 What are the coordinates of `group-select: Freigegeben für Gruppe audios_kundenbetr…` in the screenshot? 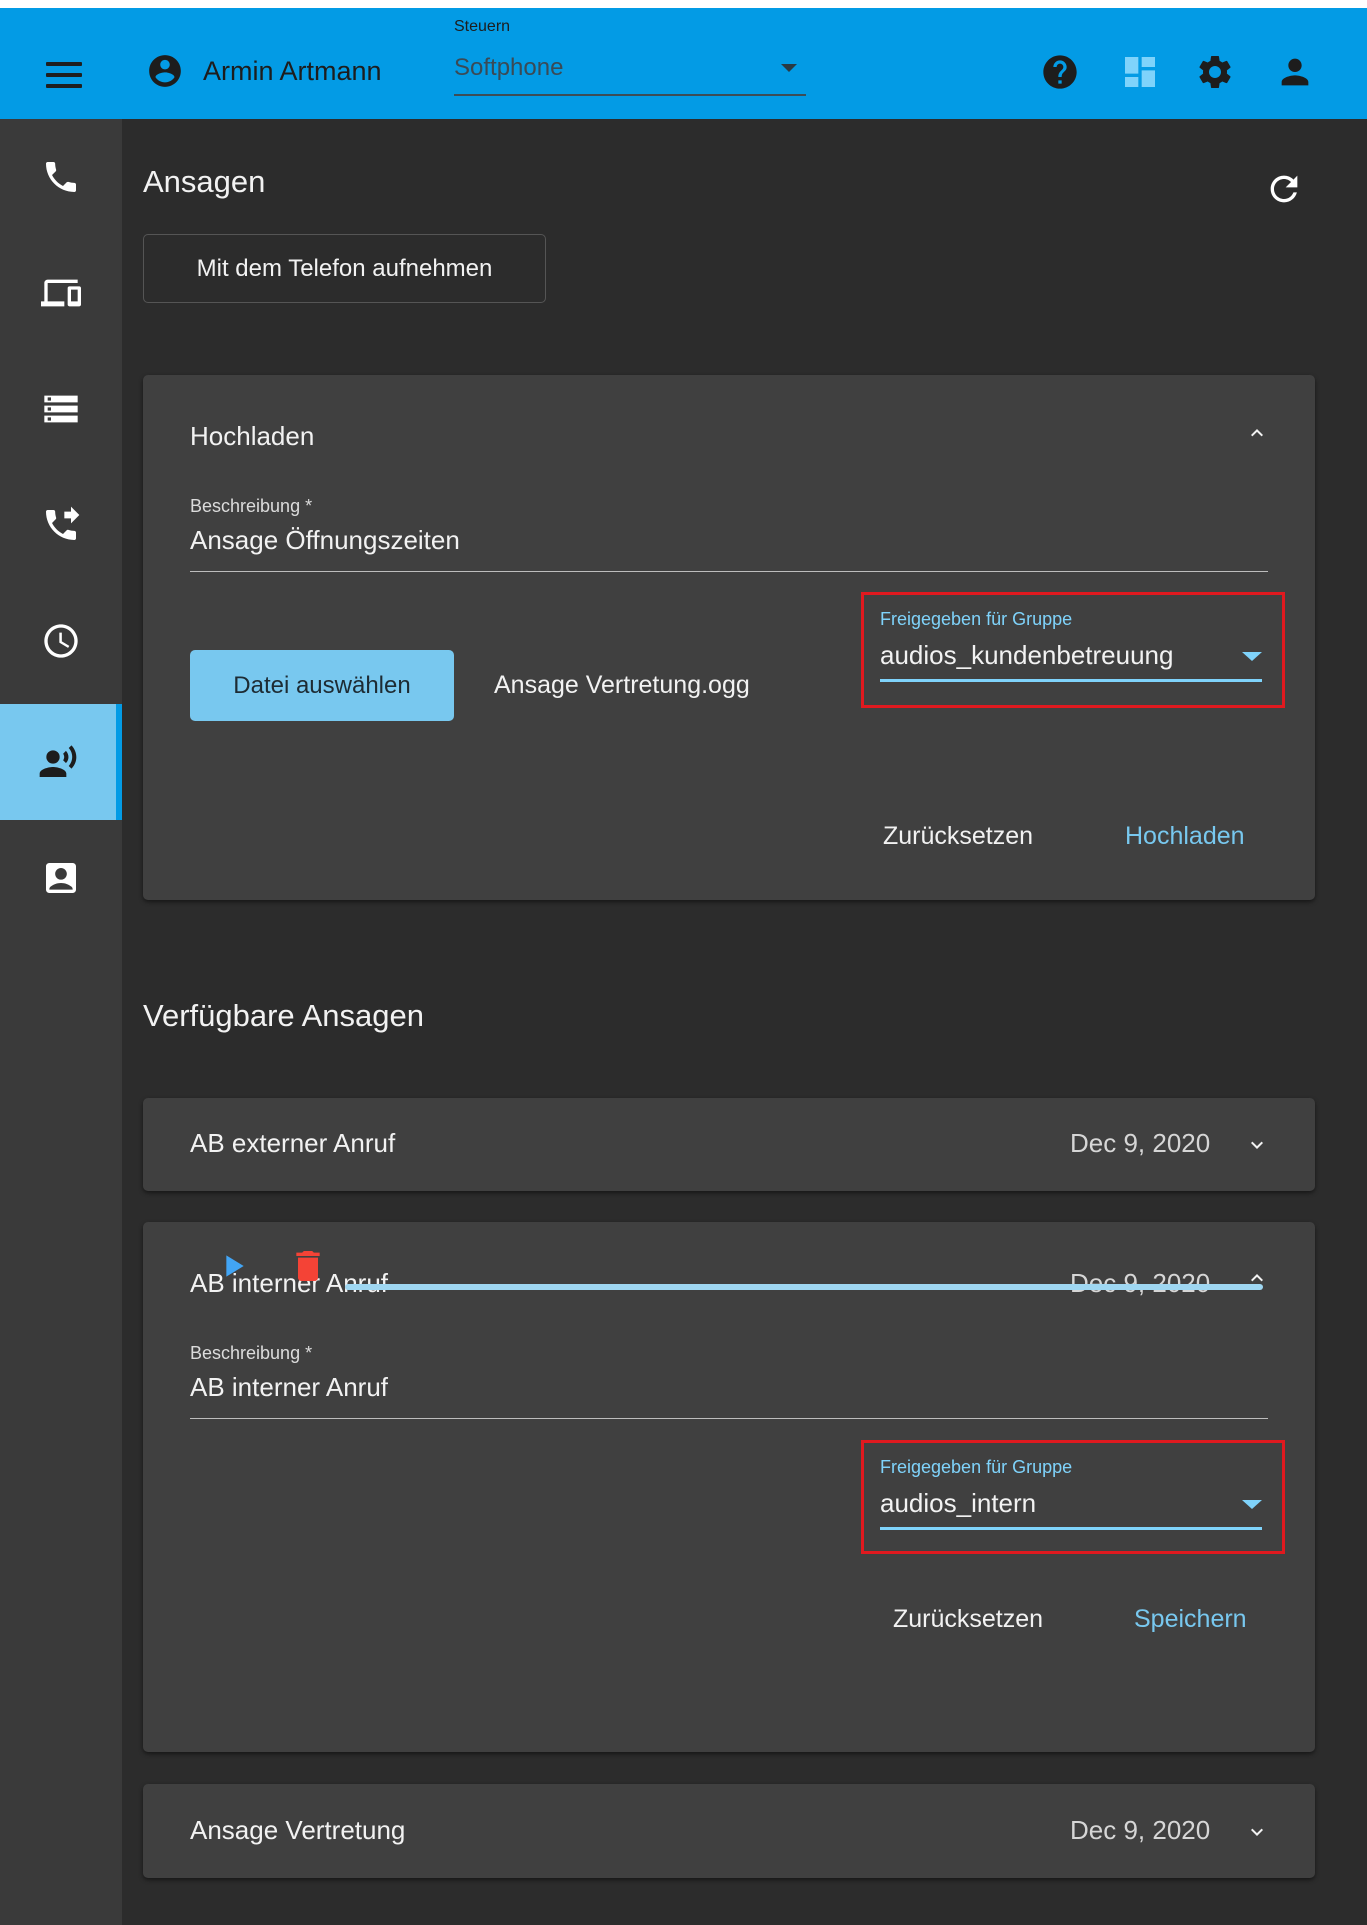 It's located at (1073, 650).